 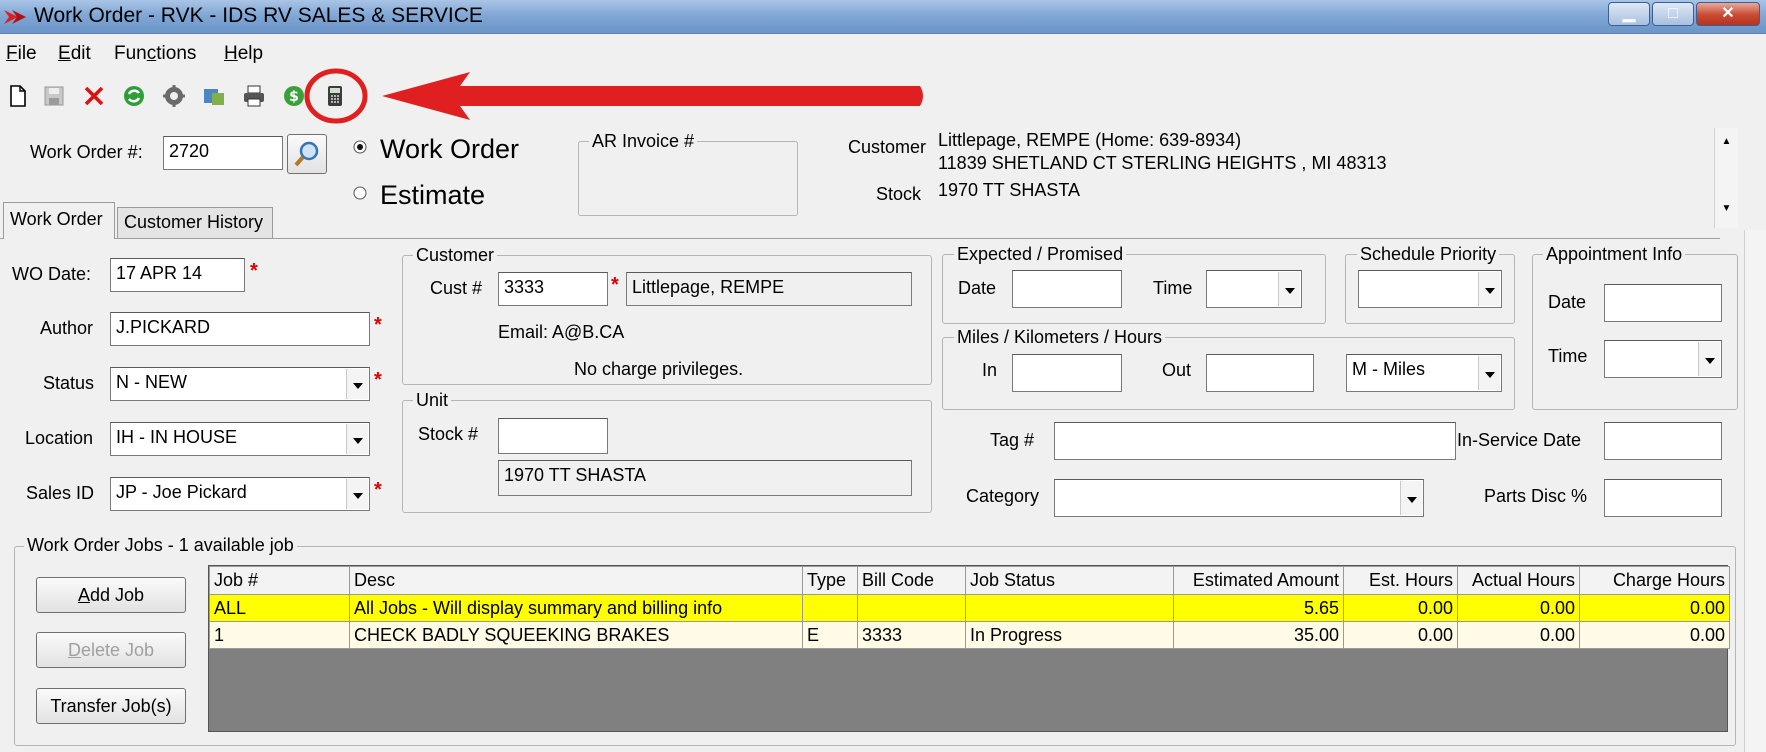 I want to click on print-icon, so click(x=254, y=96).